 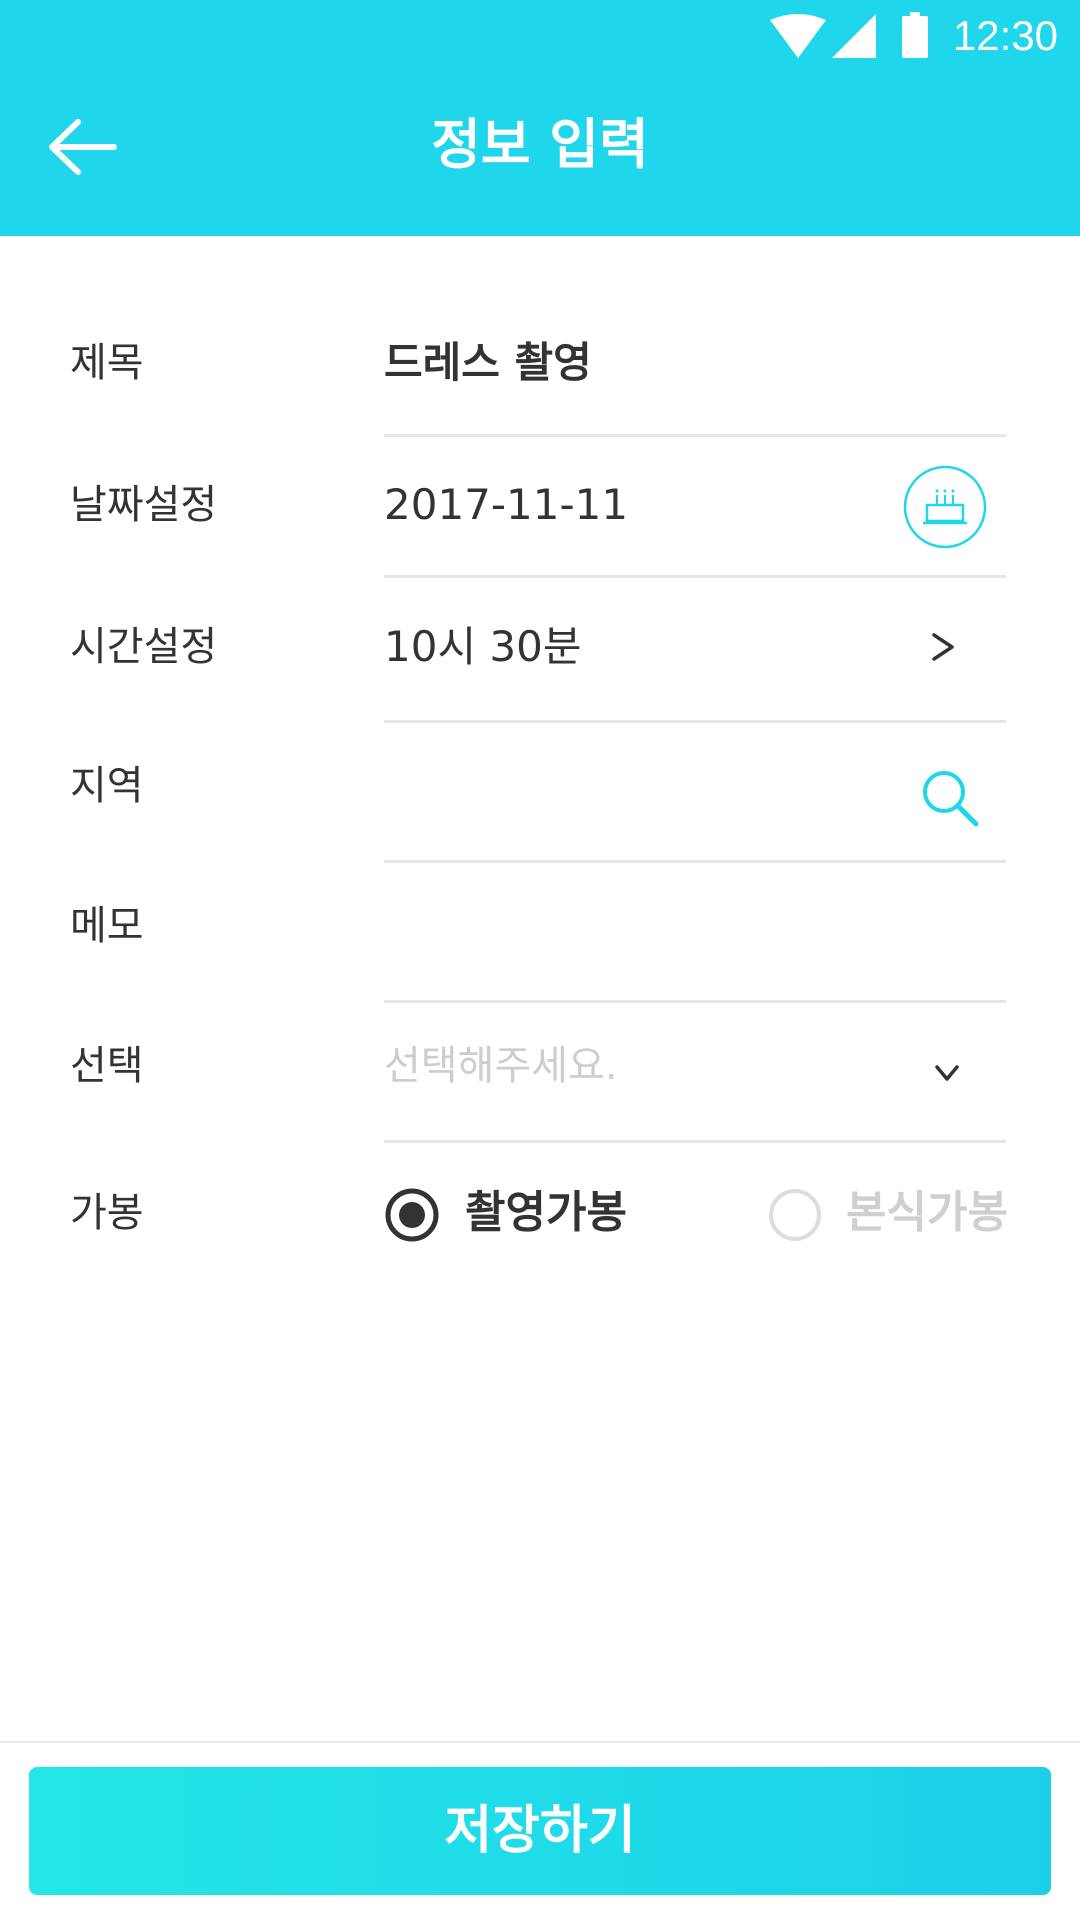 What do you see at coordinates (546, 1213) in the screenshot?
I see `radio-label-gabong-shoot: 촬영가봉` at bounding box center [546, 1213].